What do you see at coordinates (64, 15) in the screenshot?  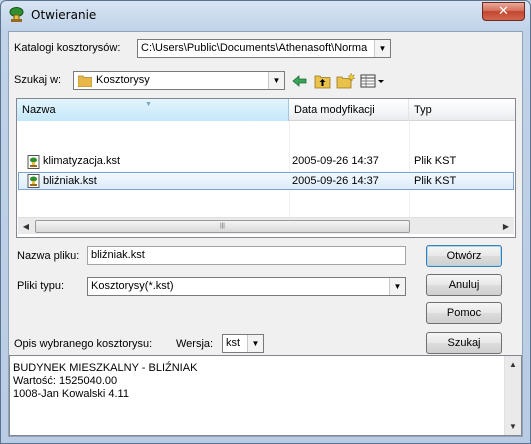 I see `window-title: Otwieranie` at bounding box center [64, 15].